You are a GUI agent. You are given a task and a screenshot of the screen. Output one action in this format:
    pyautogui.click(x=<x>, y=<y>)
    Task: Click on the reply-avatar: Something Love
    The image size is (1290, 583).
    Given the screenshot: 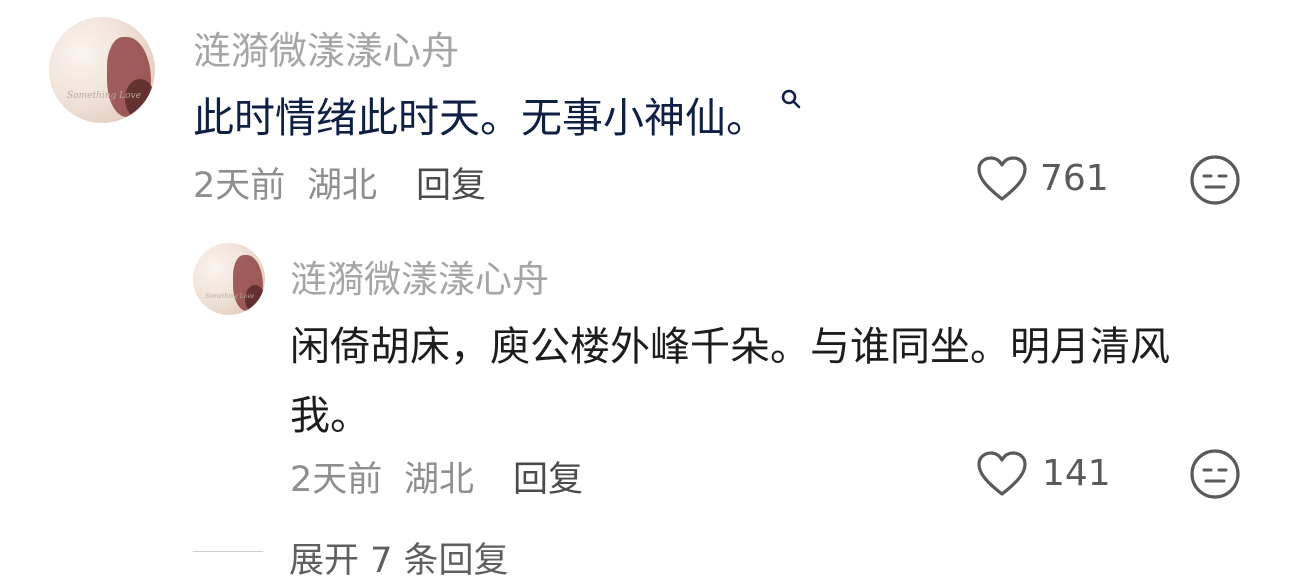 What is the action you would take?
    pyautogui.click(x=229, y=279)
    